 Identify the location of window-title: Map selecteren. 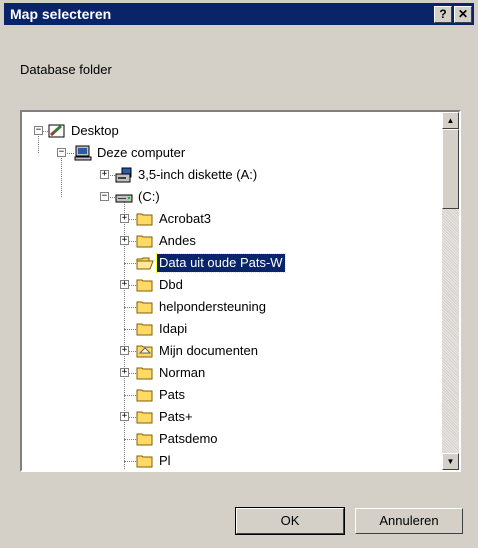
(61, 14).